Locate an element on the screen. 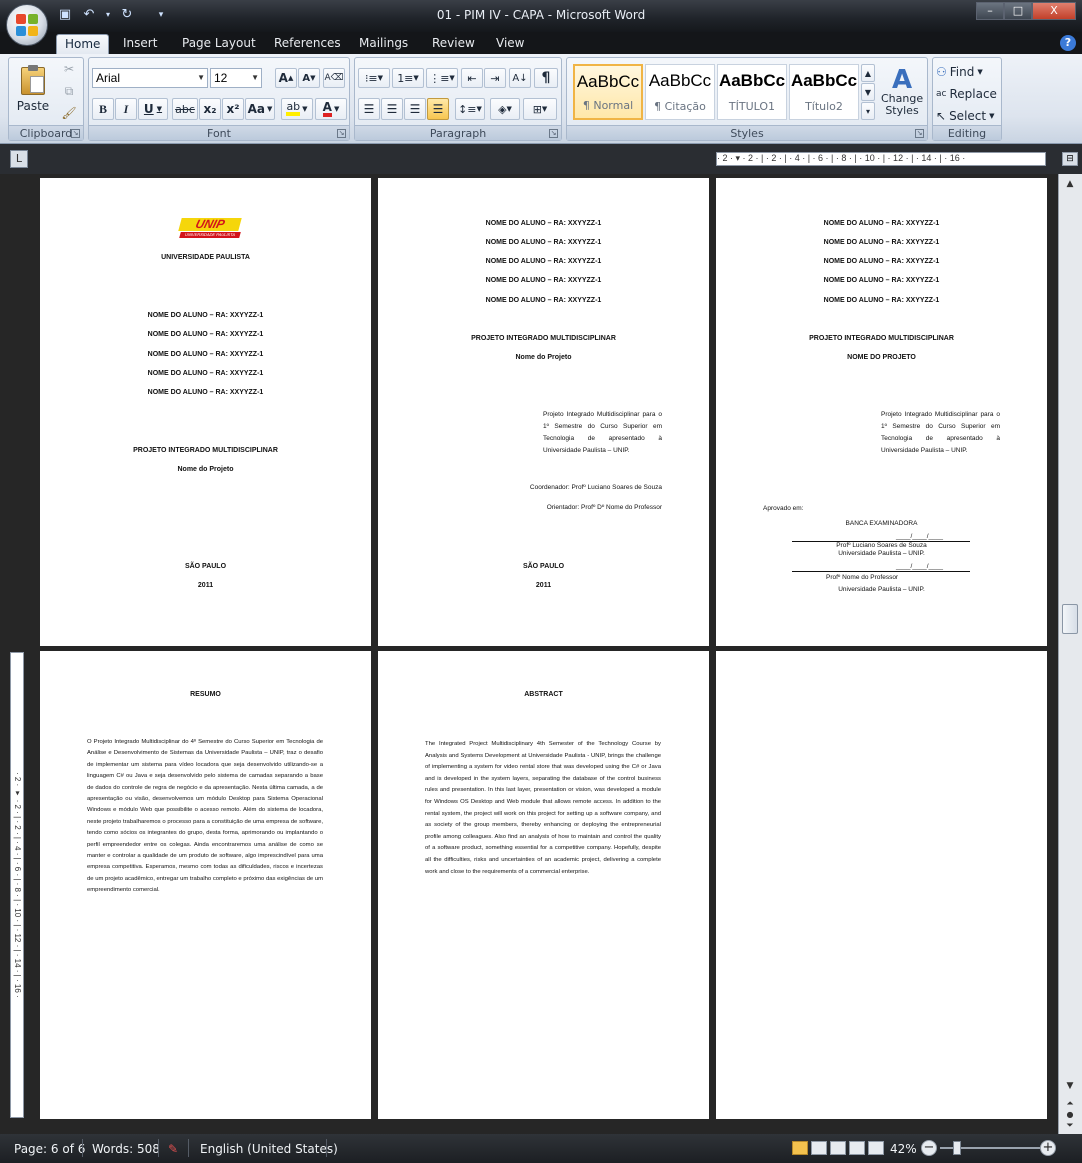  change-styles-icon: A is located at coordinates (902, 80).